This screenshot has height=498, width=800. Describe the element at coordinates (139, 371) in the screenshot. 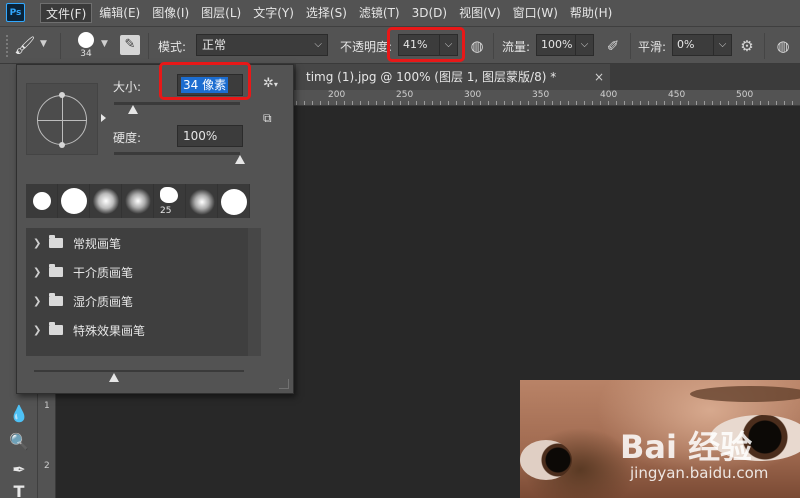

I see `preview-size-slider-track` at that location.